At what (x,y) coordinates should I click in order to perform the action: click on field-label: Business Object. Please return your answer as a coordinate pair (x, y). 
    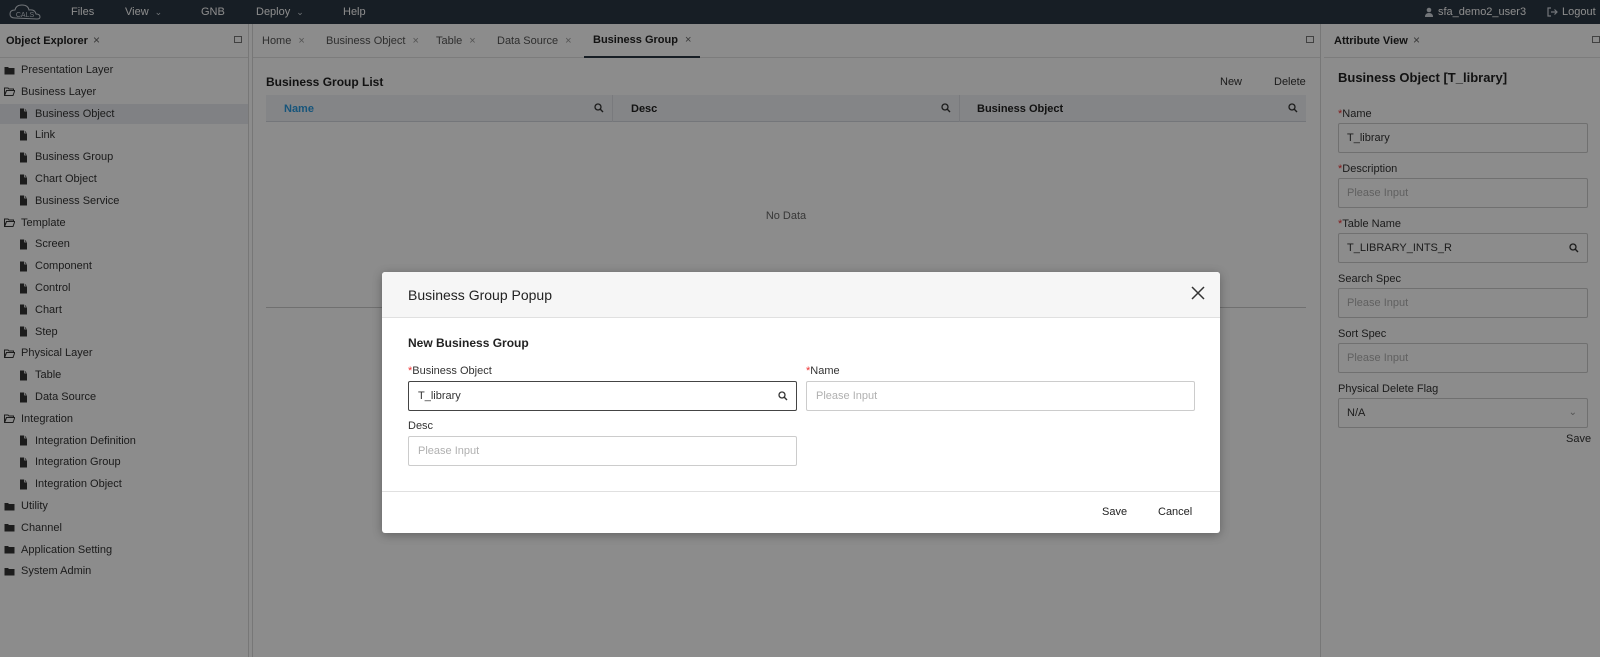
    Looking at the image, I should click on (452, 371).